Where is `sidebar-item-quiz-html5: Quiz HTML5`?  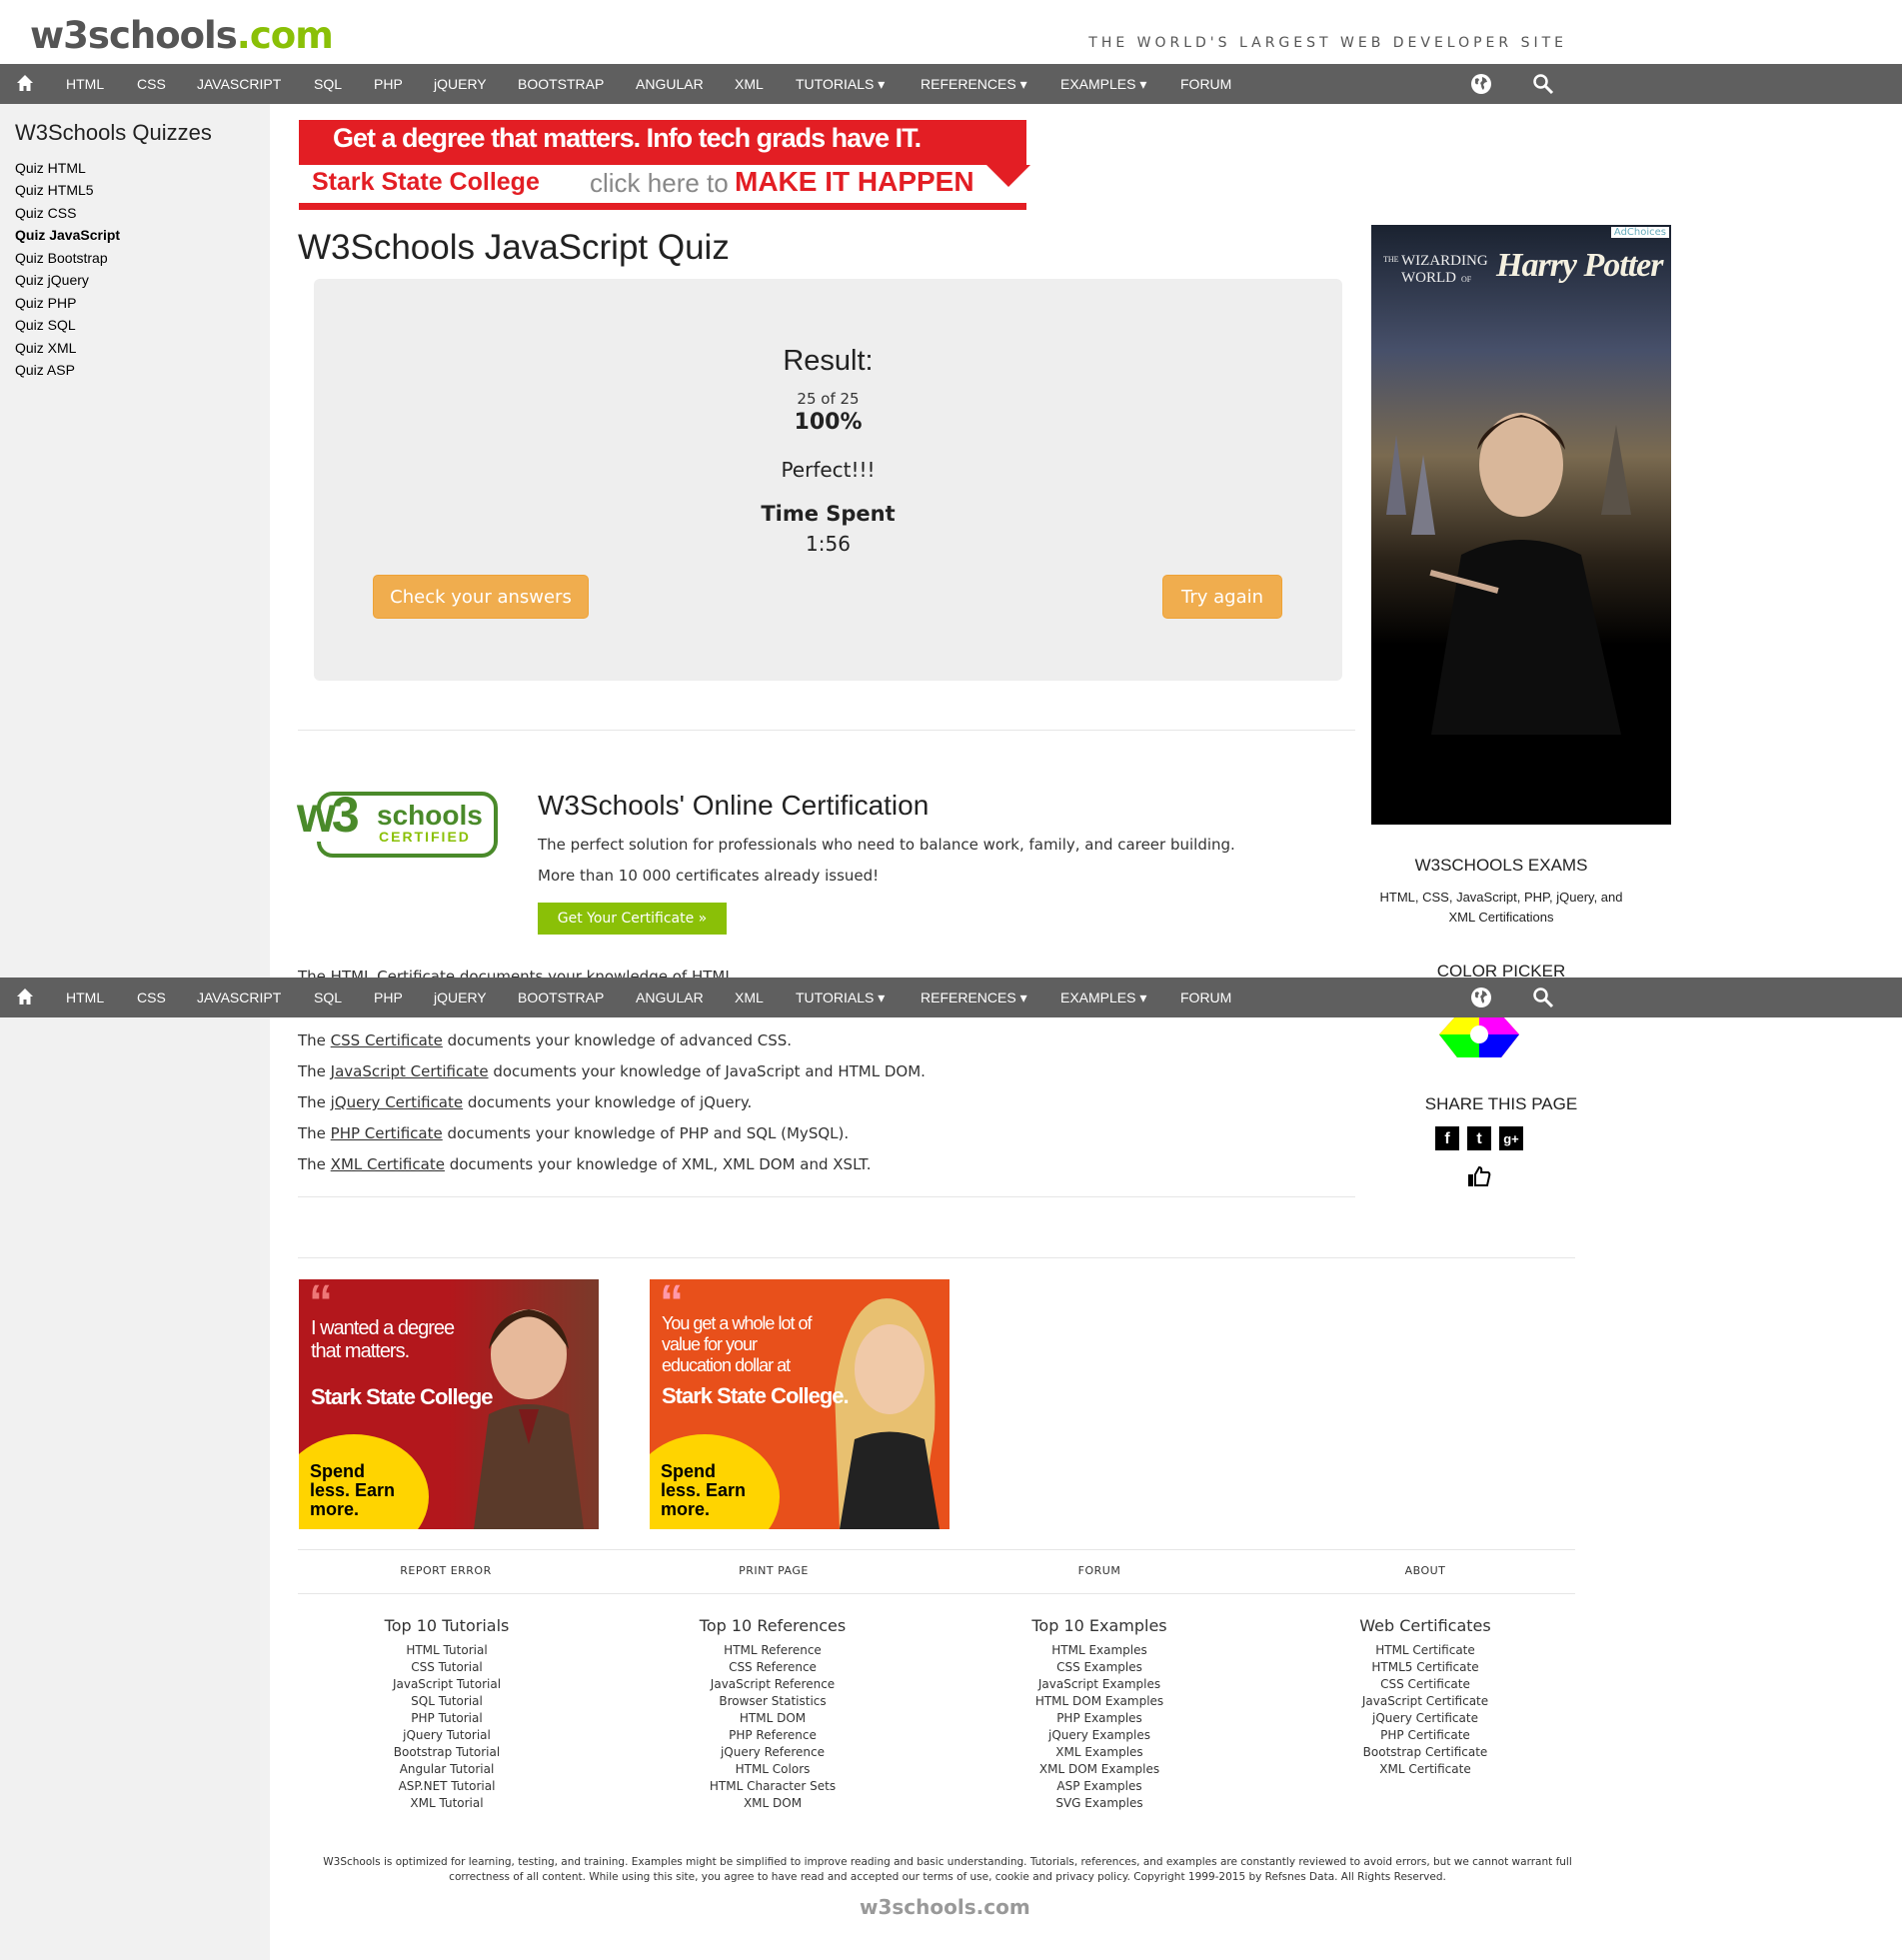 sidebar-item-quiz-html5: Quiz HTML5 is located at coordinates (54, 190).